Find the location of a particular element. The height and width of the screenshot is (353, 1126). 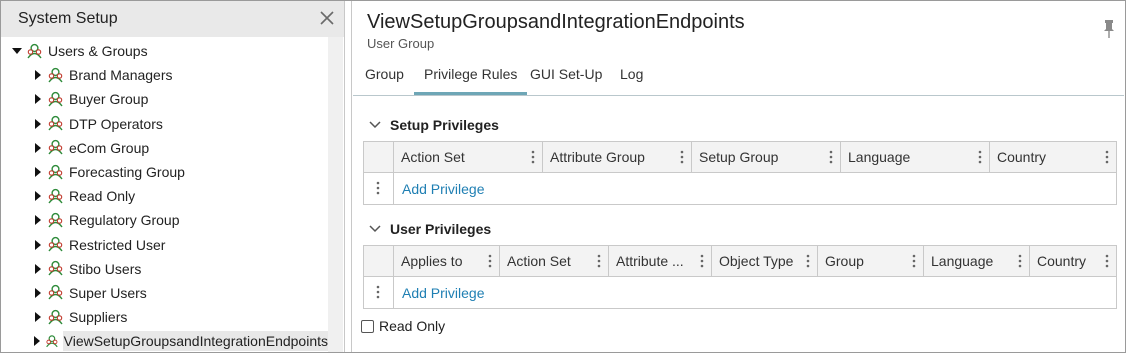

tree-node-restricted-user: Restricted User is located at coordinates (166, 245).